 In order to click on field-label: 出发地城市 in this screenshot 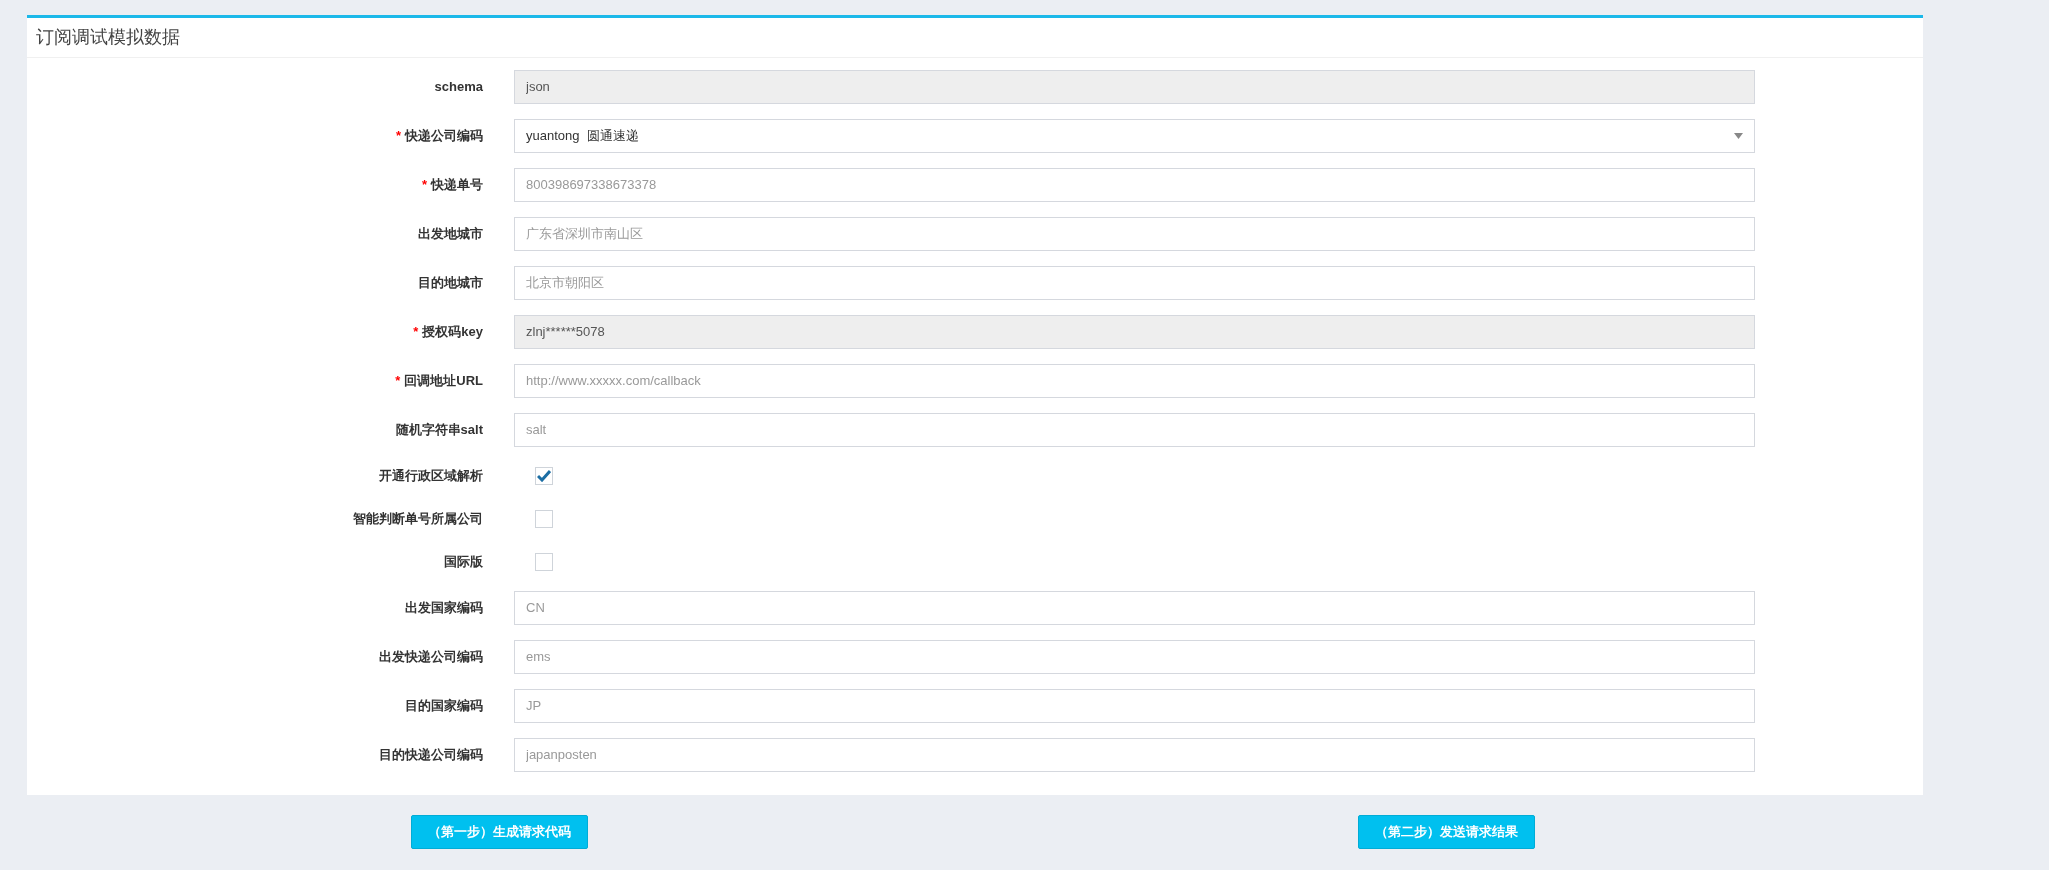, I will do `click(450, 233)`.